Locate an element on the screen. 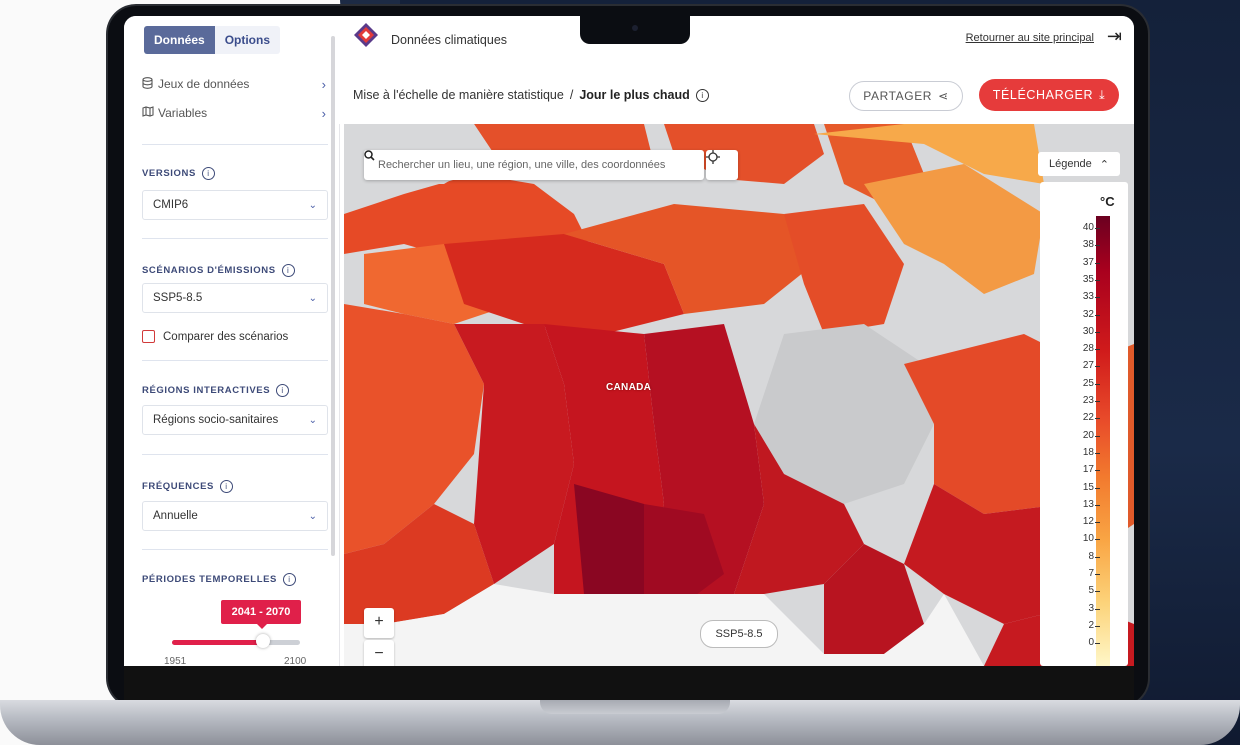  zoom-in-button: + is located at coordinates (379, 623).